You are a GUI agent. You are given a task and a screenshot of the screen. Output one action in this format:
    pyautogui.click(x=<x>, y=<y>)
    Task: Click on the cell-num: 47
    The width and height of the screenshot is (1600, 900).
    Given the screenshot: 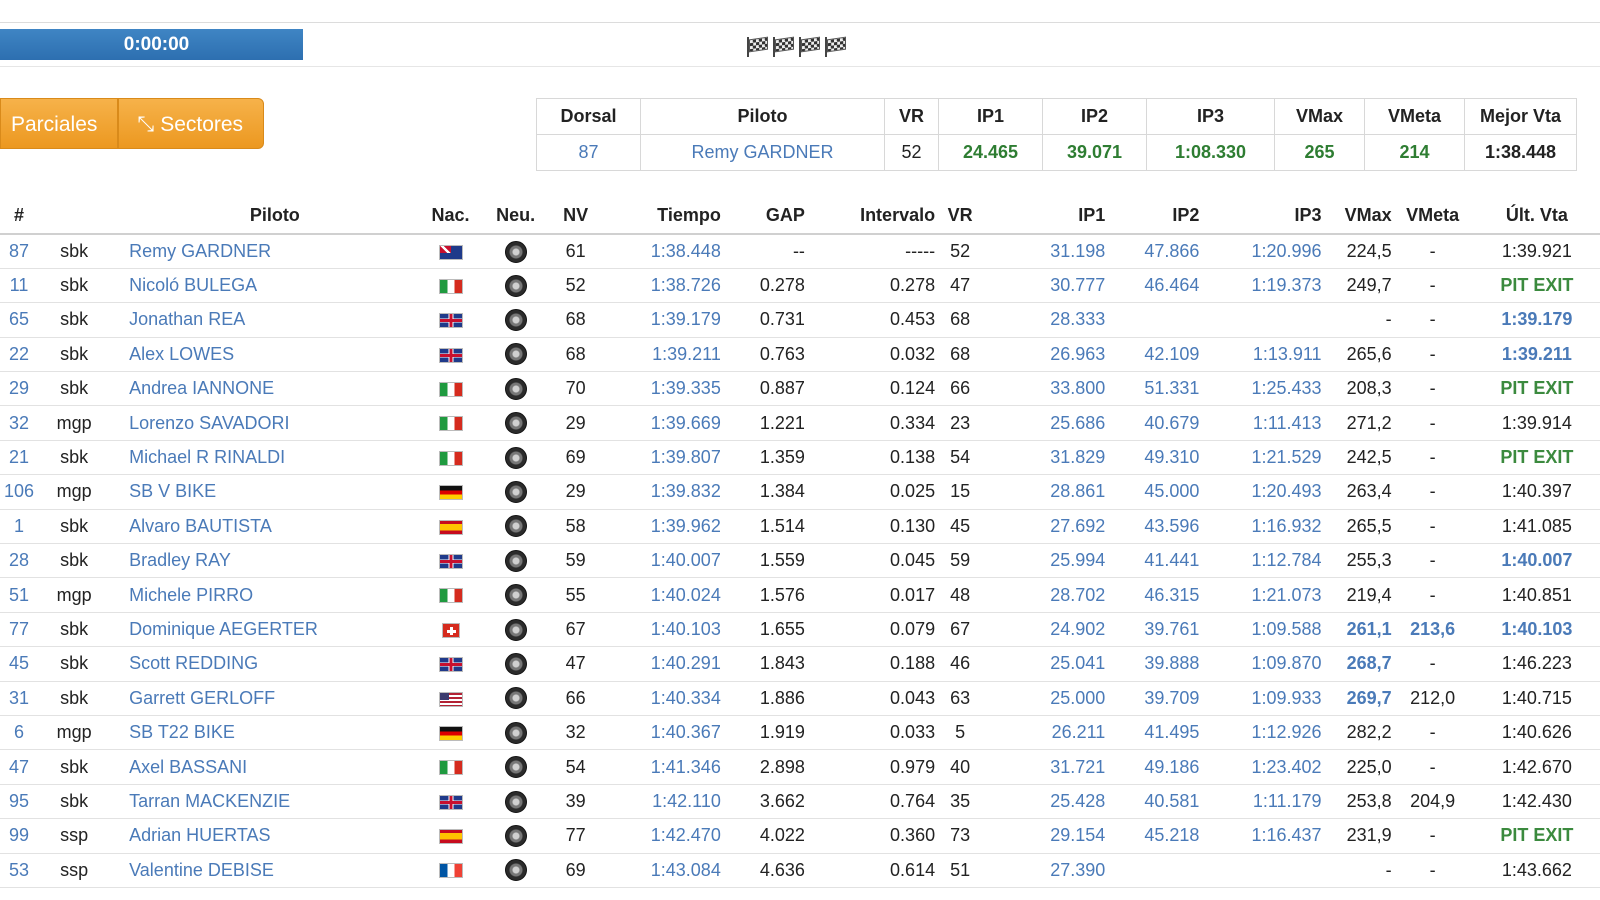 What is the action you would take?
    pyautogui.click(x=19, y=767)
    